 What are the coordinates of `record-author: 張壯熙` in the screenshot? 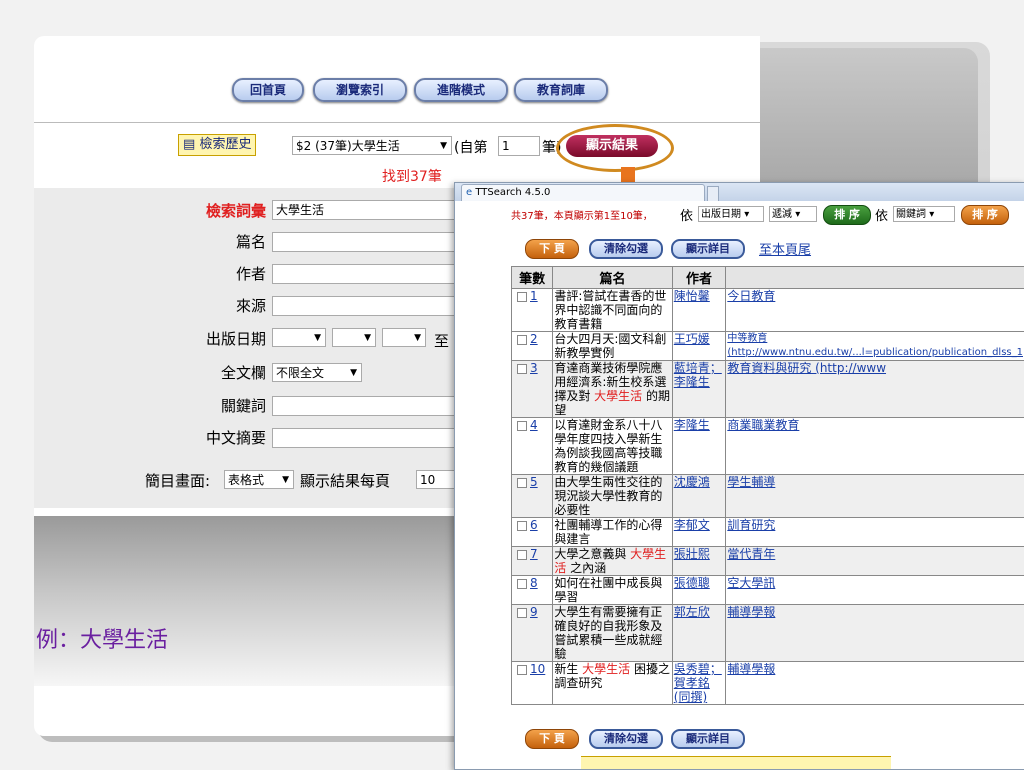 It's located at (699, 561).